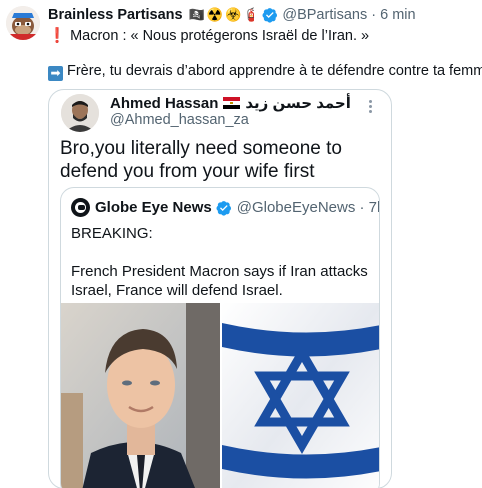 This screenshot has width=482, height=488. Describe the element at coordinates (140, 395) in the screenshot. I see `macron-portrait-image` at that location.